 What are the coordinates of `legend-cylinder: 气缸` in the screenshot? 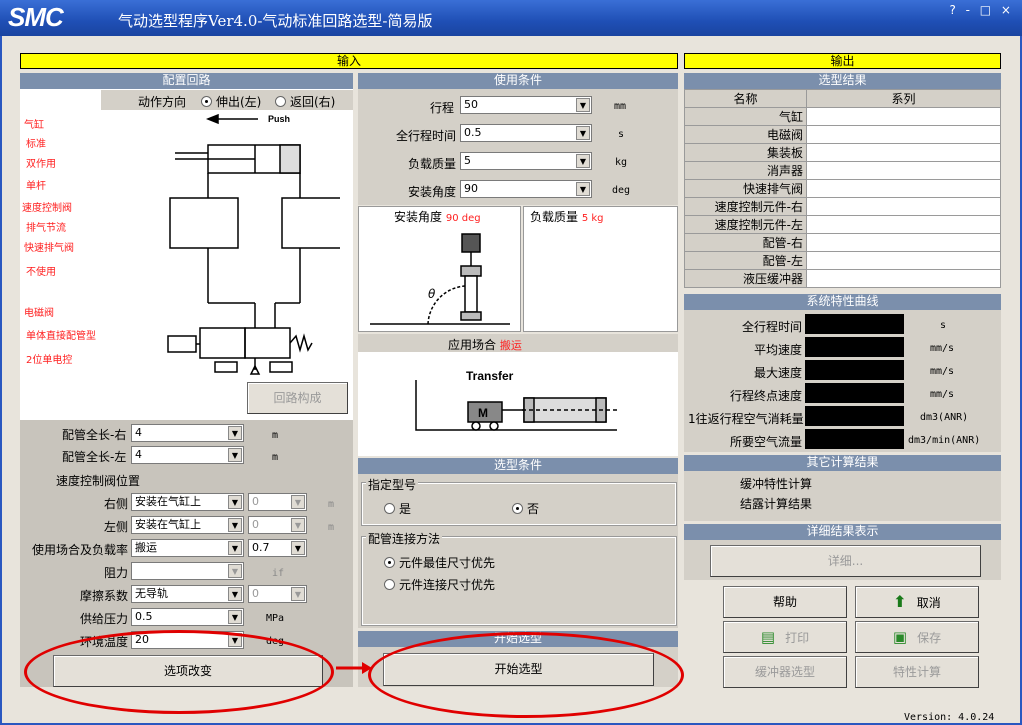 It's located at (34, 125).